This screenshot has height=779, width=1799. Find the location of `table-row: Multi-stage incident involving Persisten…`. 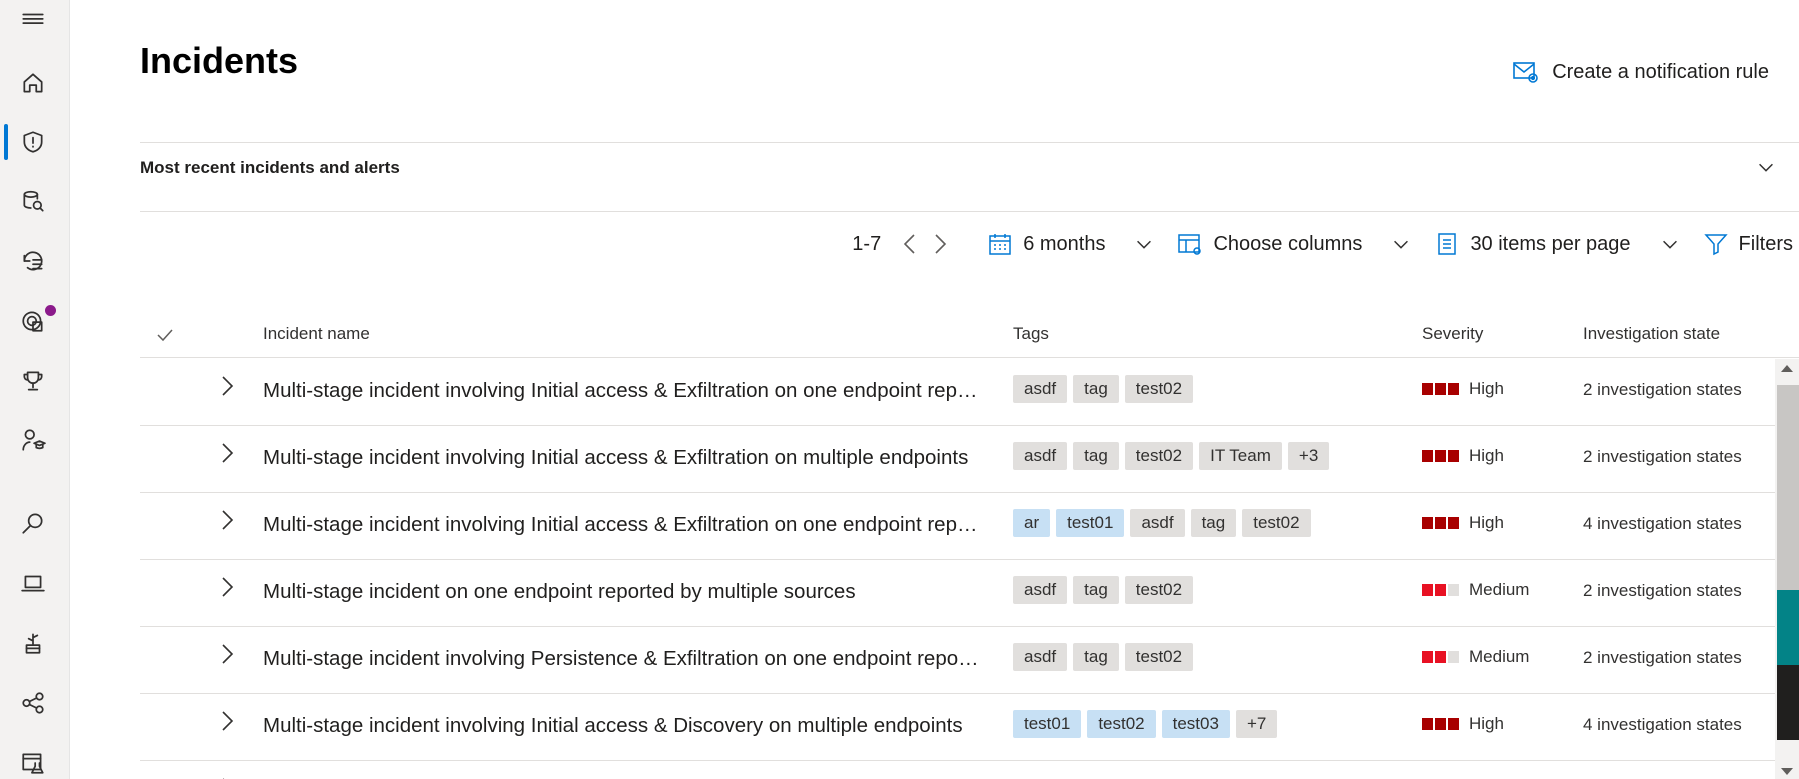

table-row: Multi-stage incident involving Persisten… is located at coordinates (957, 660).